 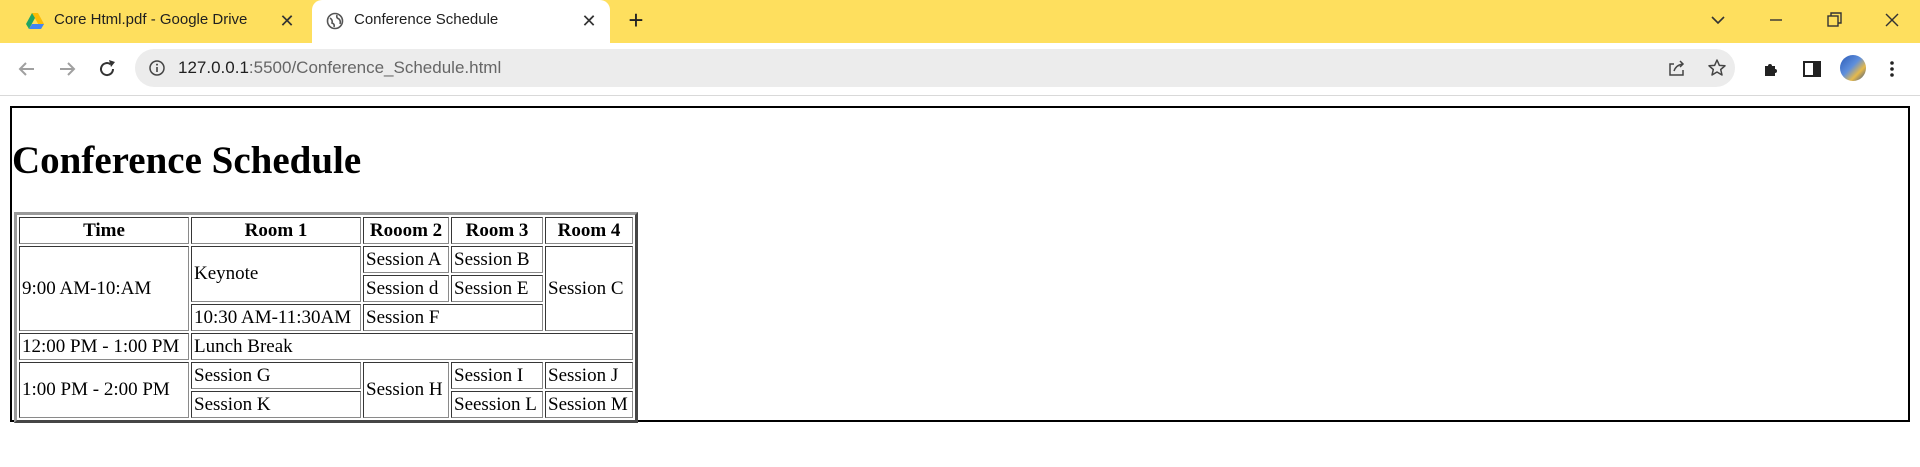 What do you see at coordinates (406, 230) in the screenshot?
I see `header-room-2: Rooom 2` at bounding box center [406, 230].